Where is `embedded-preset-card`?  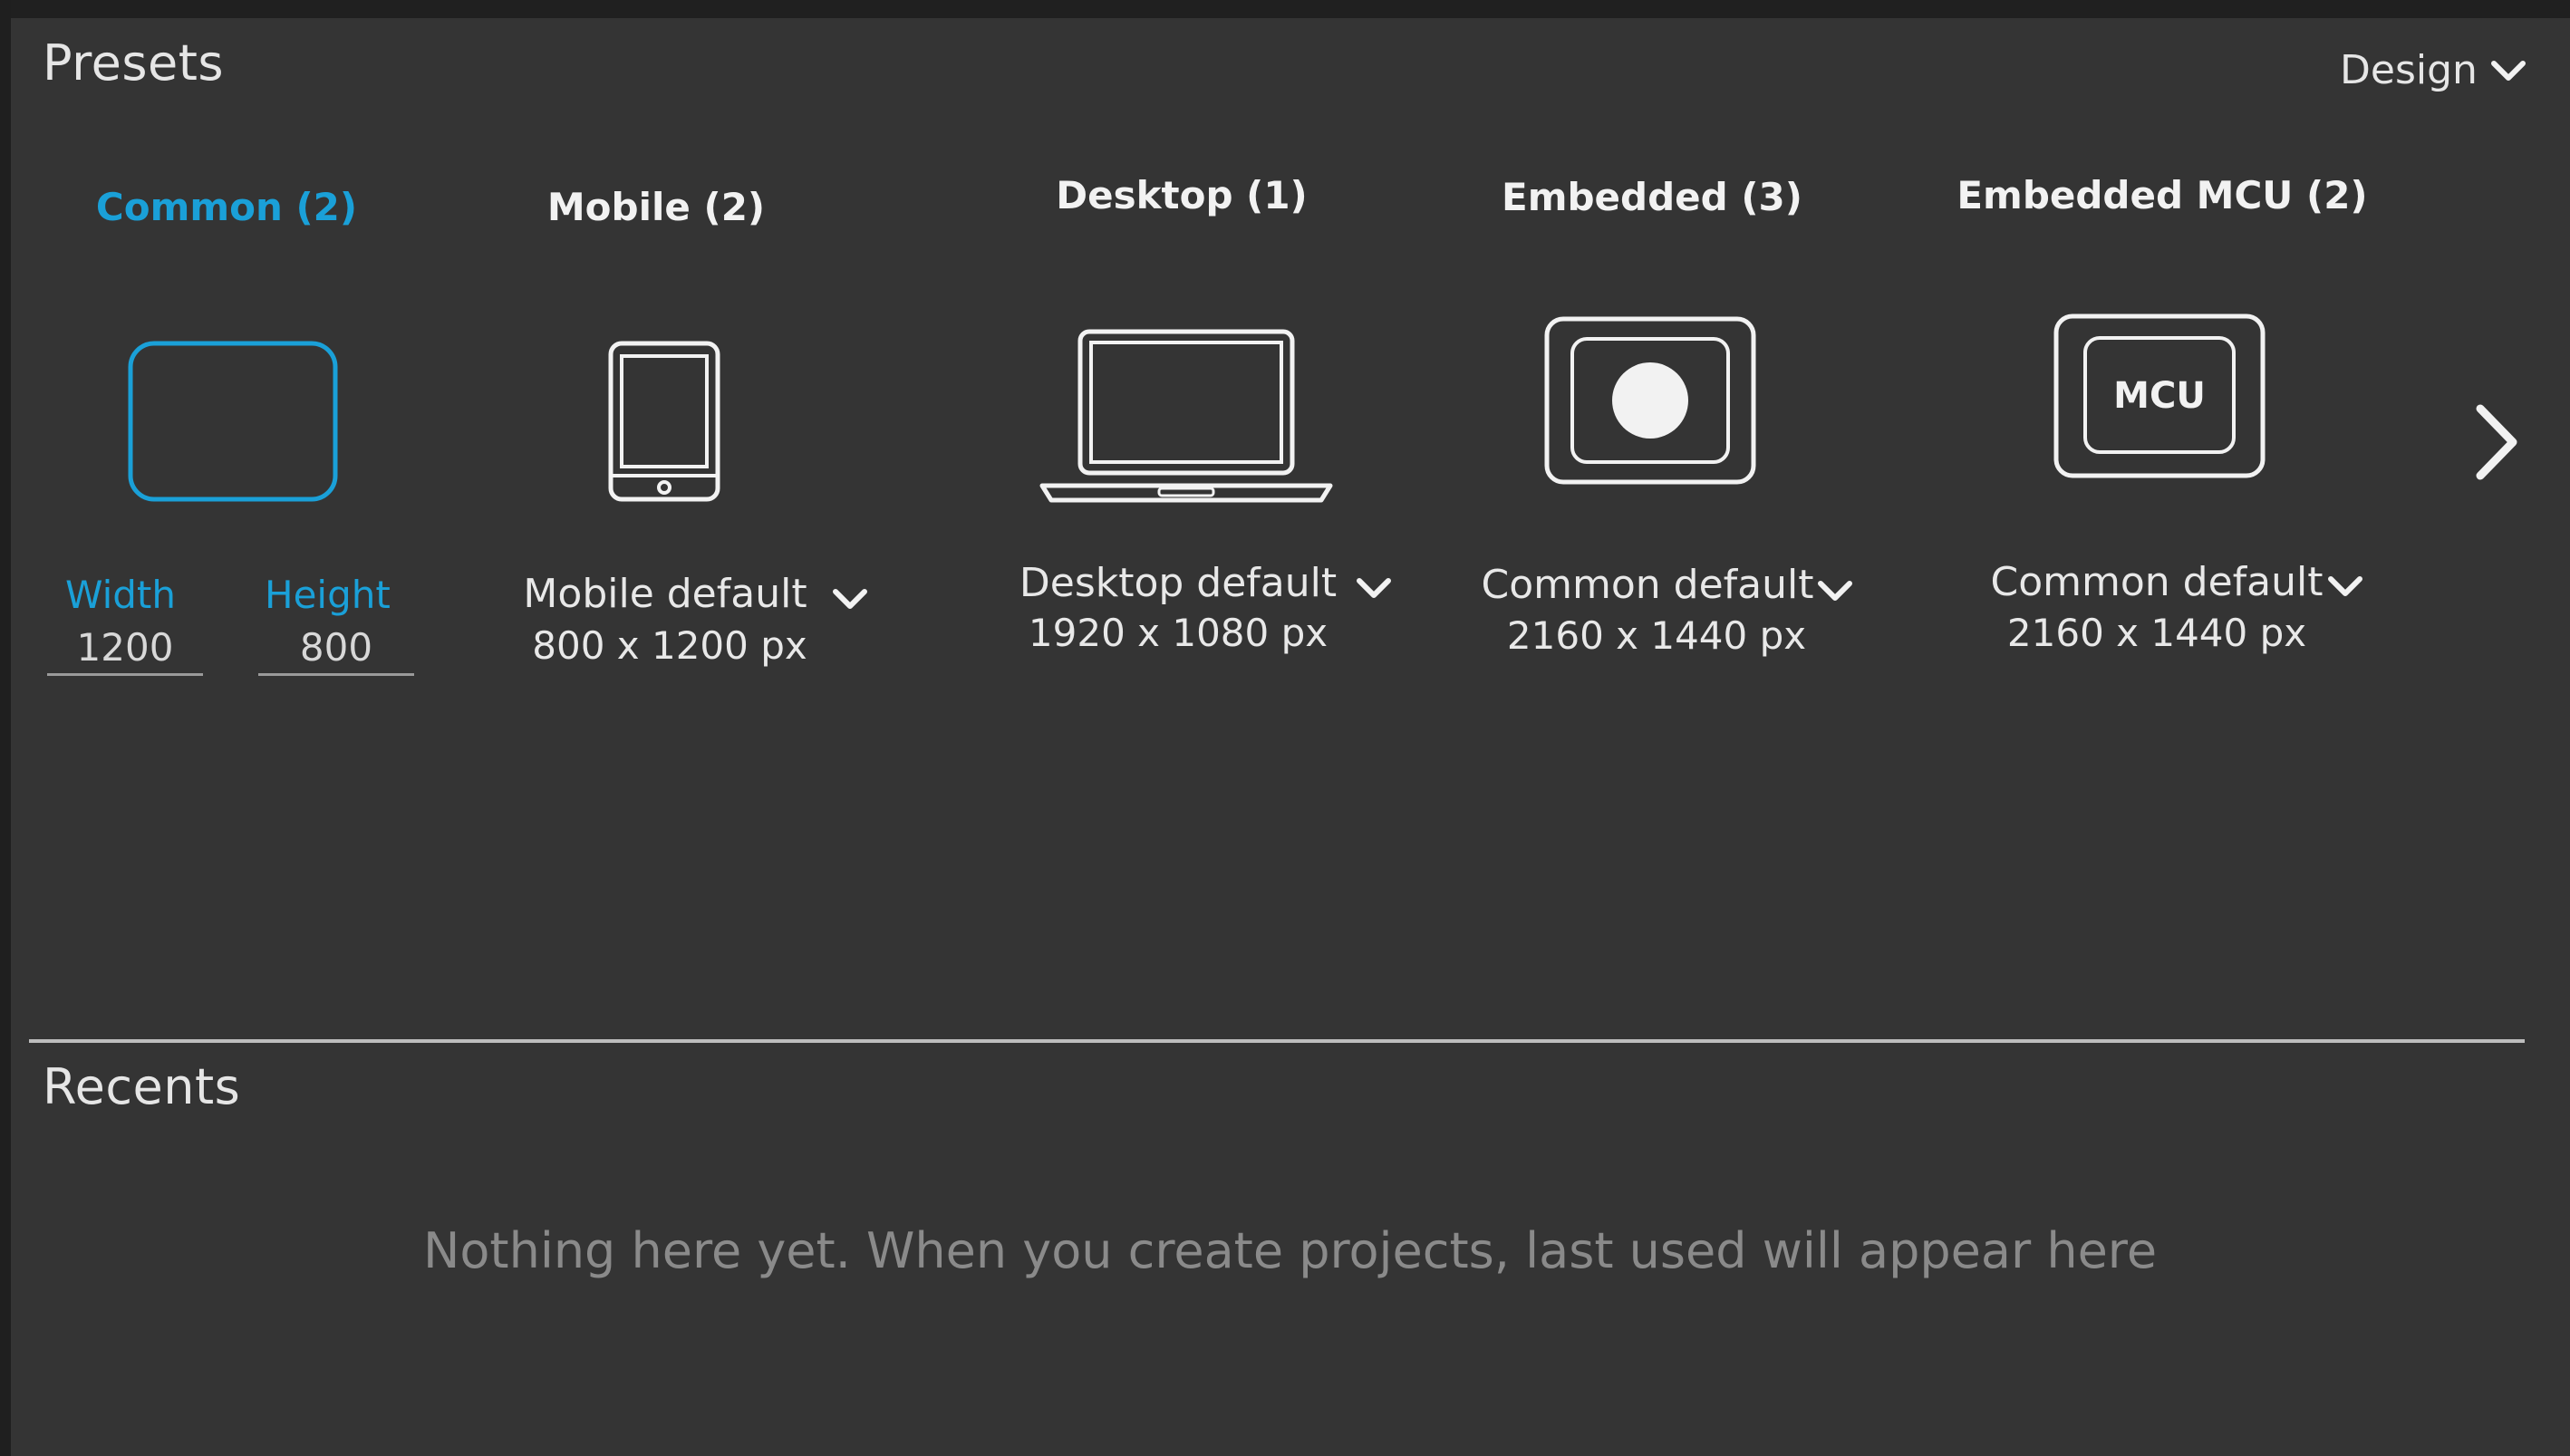 embedded-preset-card is located at coordinates (1650, 401).